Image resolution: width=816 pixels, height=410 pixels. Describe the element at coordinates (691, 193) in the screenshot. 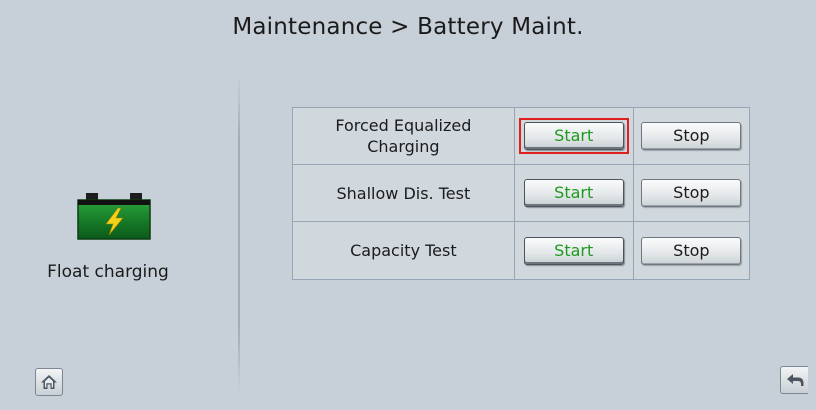

I see `shallow-dis-test-stop-button: Stop` at that location.